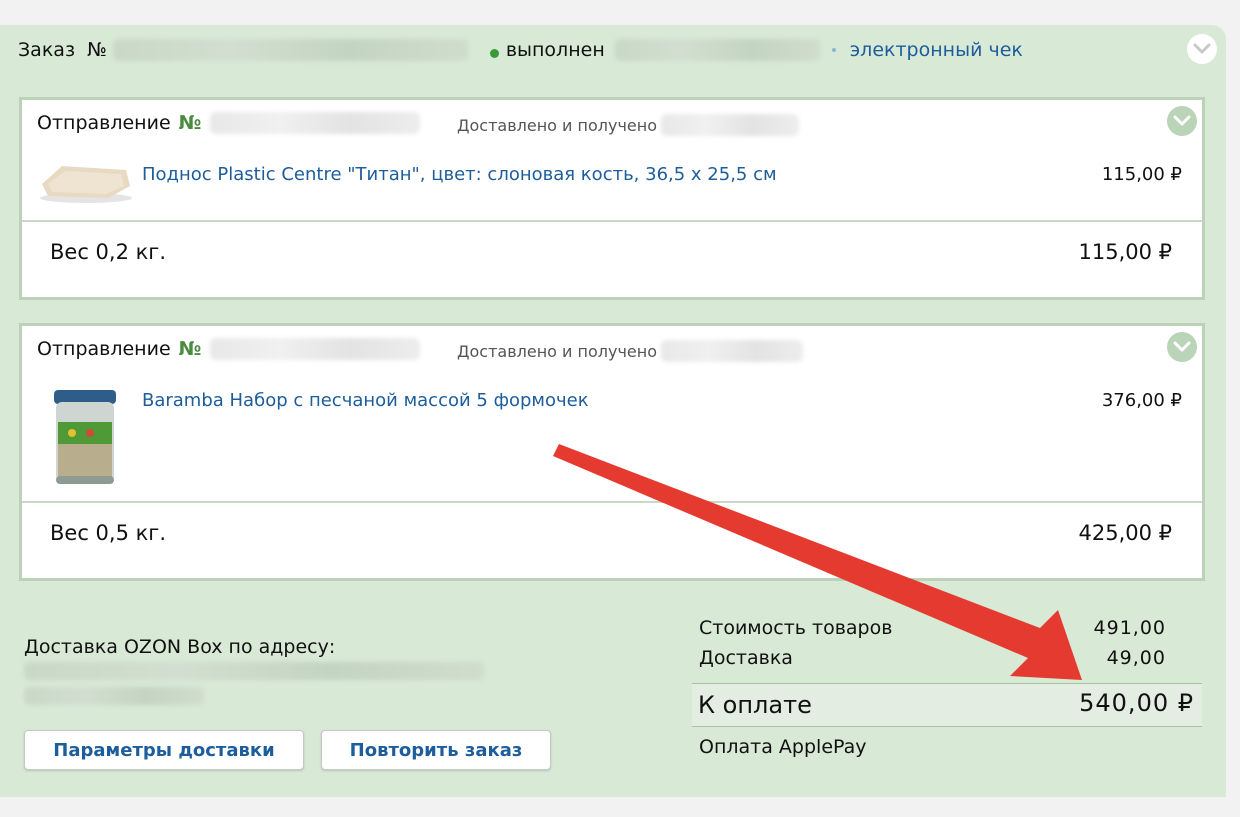  Describe the element at coordinates (494, 53) in the screenshot. I see `status-dot-icon` at that location.